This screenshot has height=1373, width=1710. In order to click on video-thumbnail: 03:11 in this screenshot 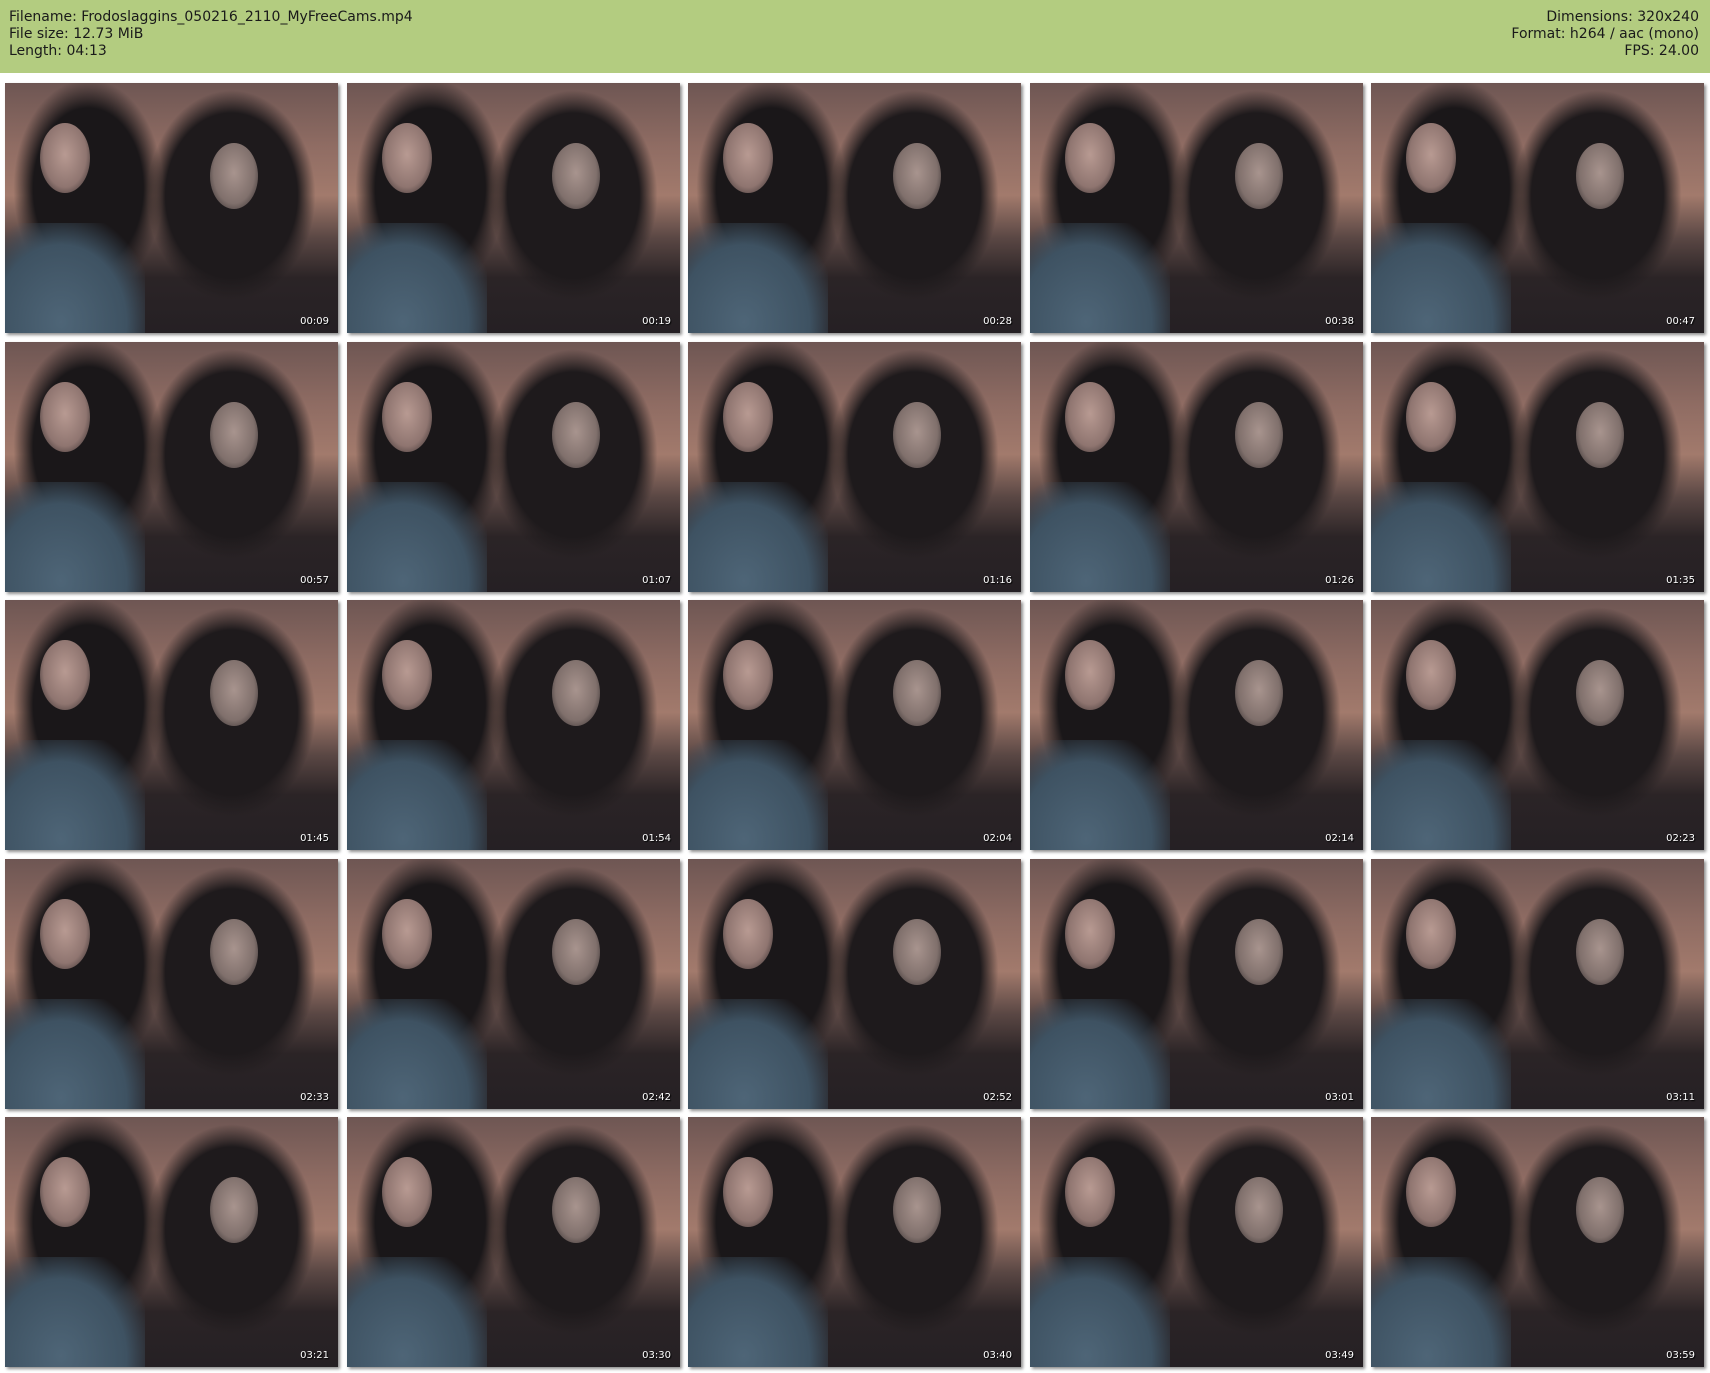, I will do `click(1537, 984)`.